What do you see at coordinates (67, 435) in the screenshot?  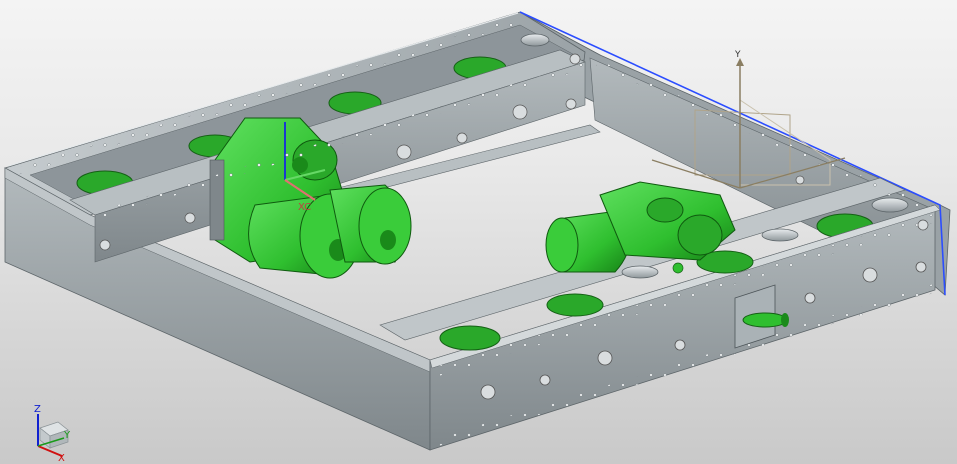 I see `triad-y-label: Y` at bounding box center [67, 435].